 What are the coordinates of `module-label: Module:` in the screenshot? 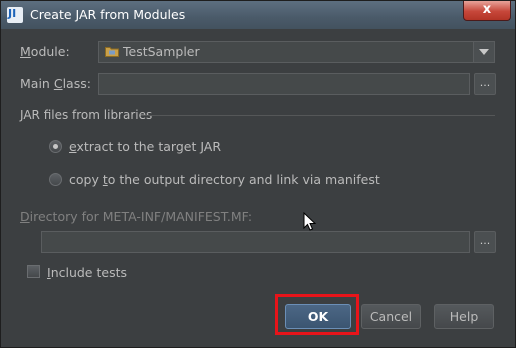 It's located at (45, 51).